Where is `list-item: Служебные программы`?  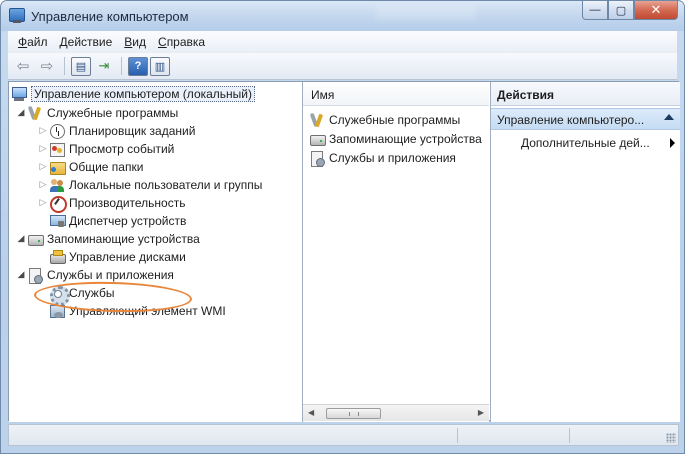 list-item: Служебные программы is located at coordinates (384, 119).